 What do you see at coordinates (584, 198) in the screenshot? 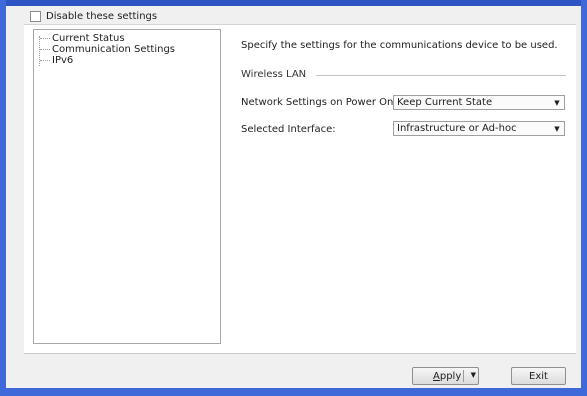
I see `window-frame-right` at bounding box center [584, 198].